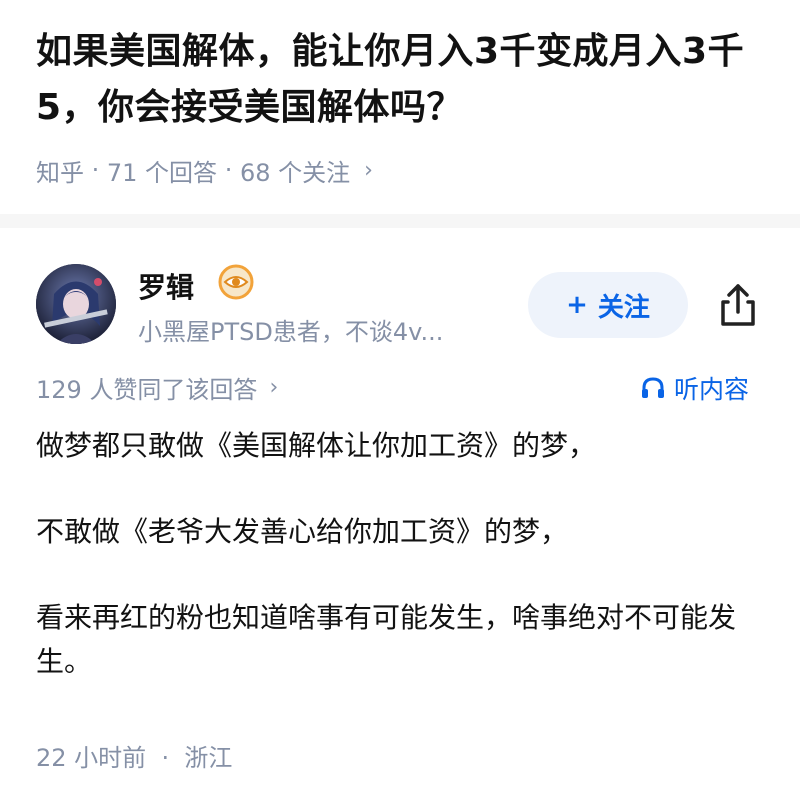 The image size is (800, 800). I want to click on likes-summary: 129 人赞同了该回答 ›, so click(157, 387).